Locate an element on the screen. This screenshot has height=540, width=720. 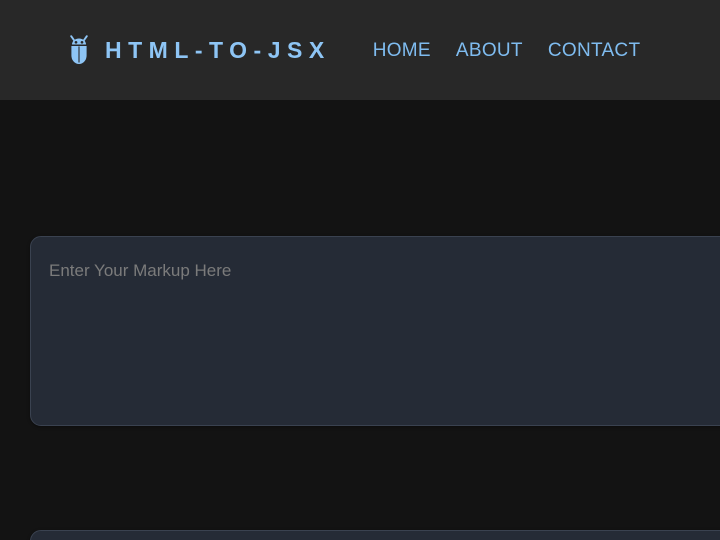
brand-title: HTML-TO-JSX is located at coordinates (218, 49).